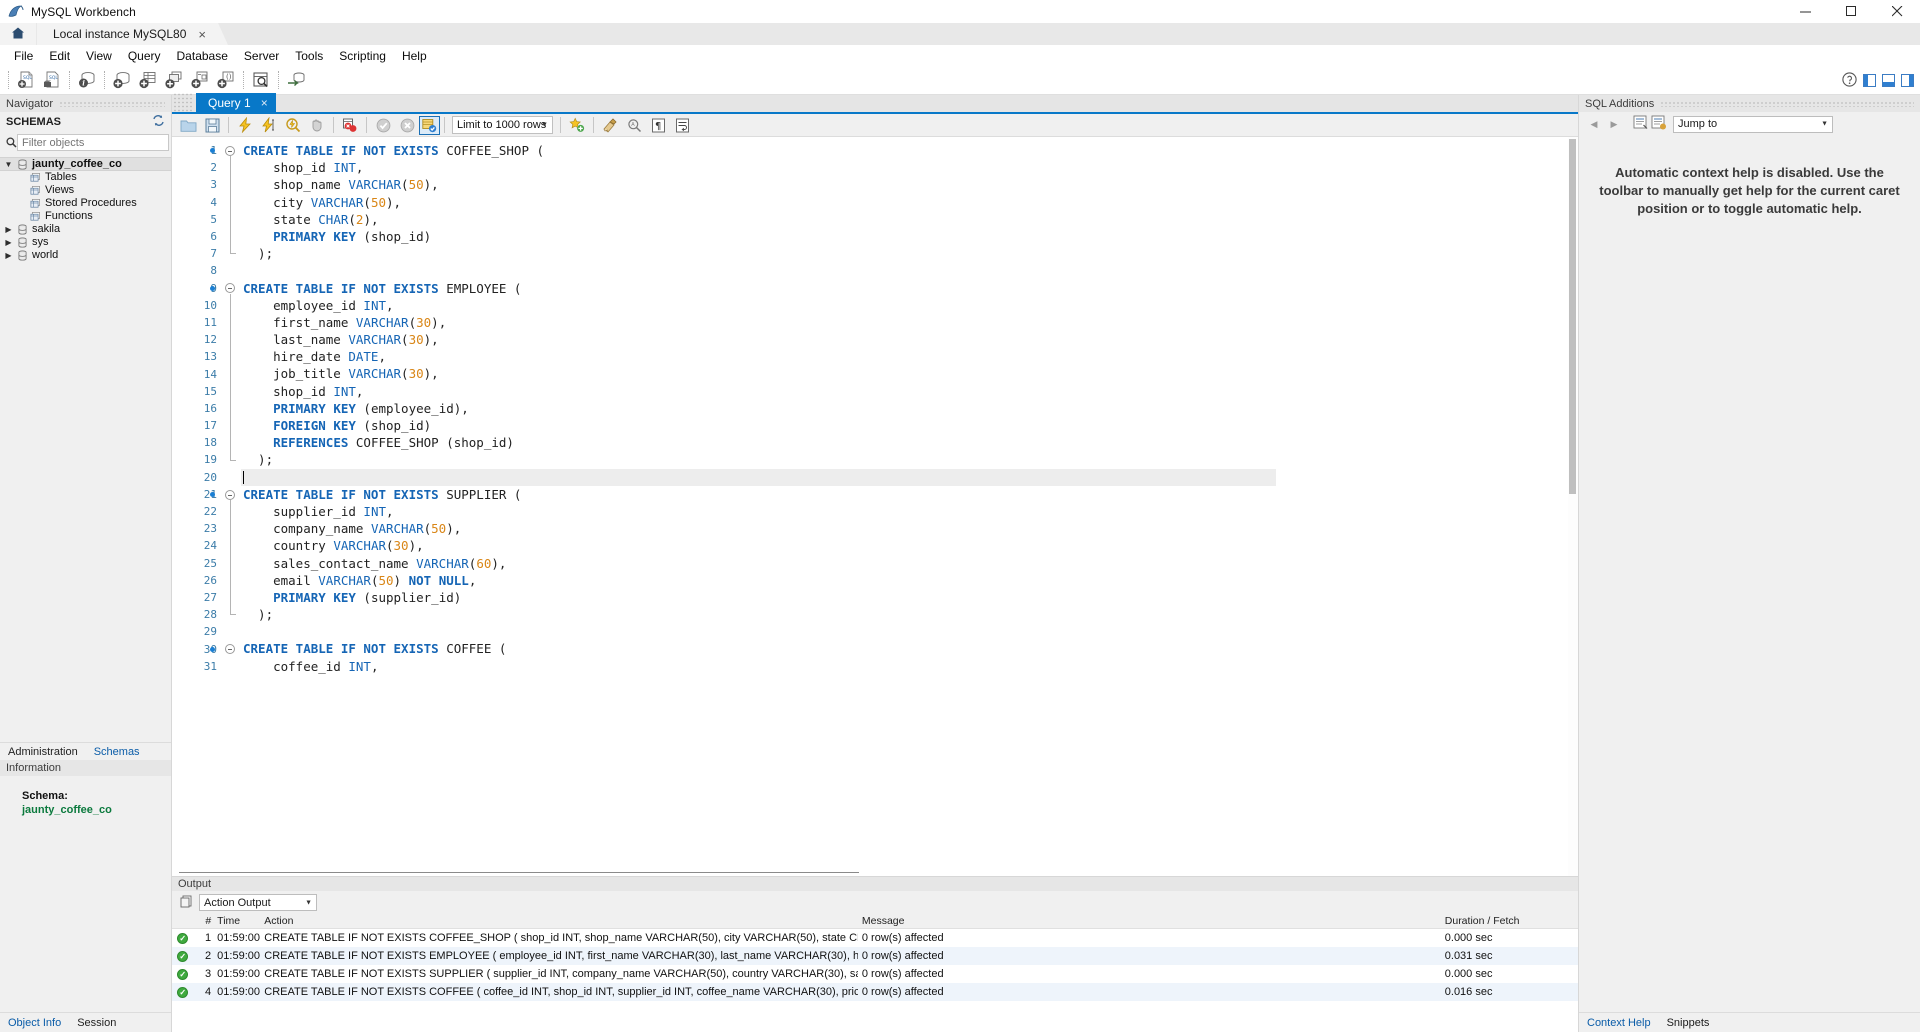 This screenshot has height=1033, width=1920. Describe the element at coordinates (909, 425) in the screenshot. I see `code-line: FOREIGN KEY (shop_id)` at that location.